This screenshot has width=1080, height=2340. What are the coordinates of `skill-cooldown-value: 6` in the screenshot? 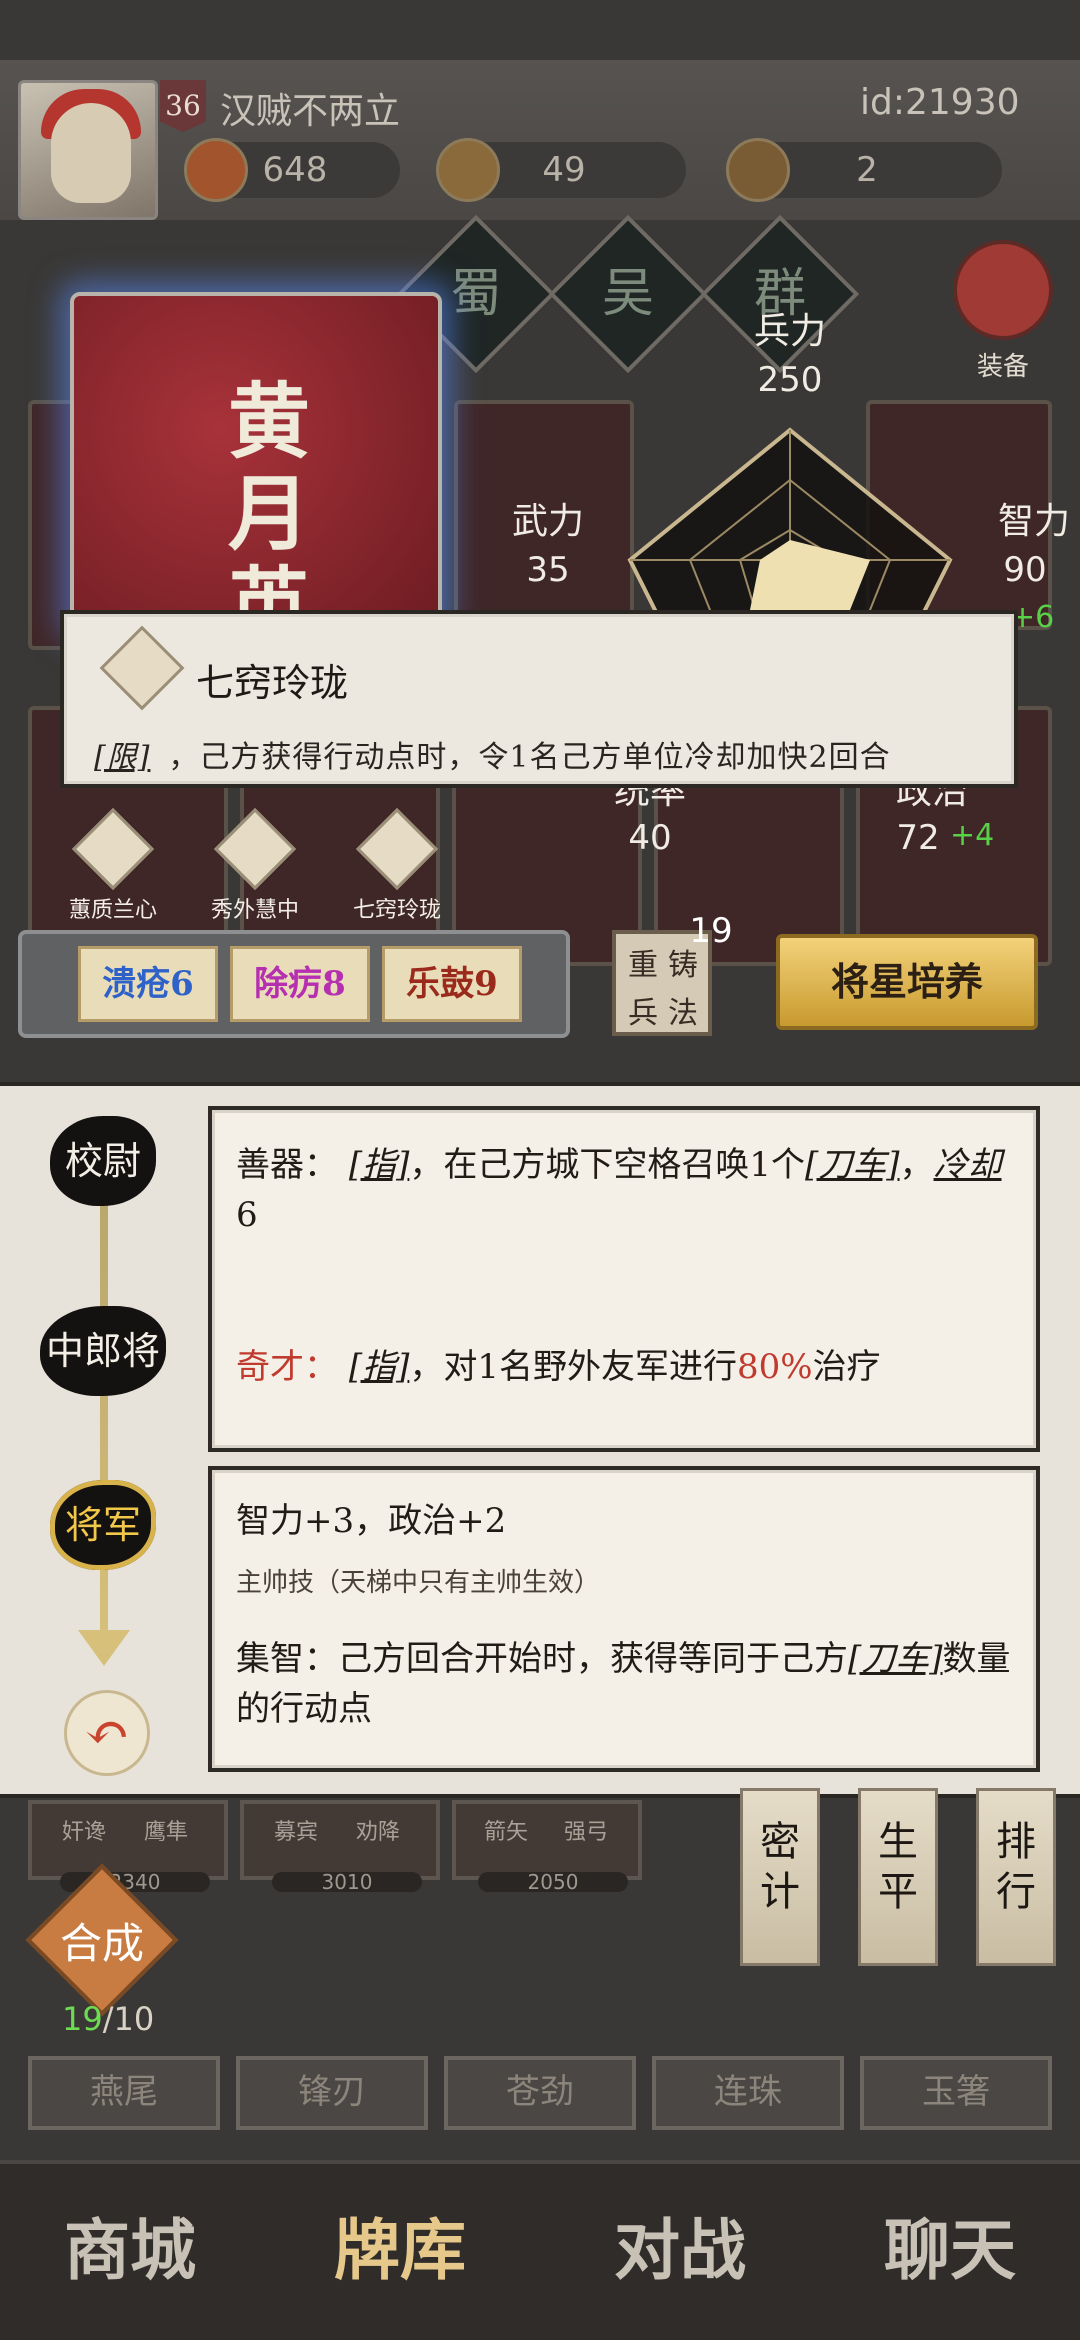 It's located at (247, 1215).